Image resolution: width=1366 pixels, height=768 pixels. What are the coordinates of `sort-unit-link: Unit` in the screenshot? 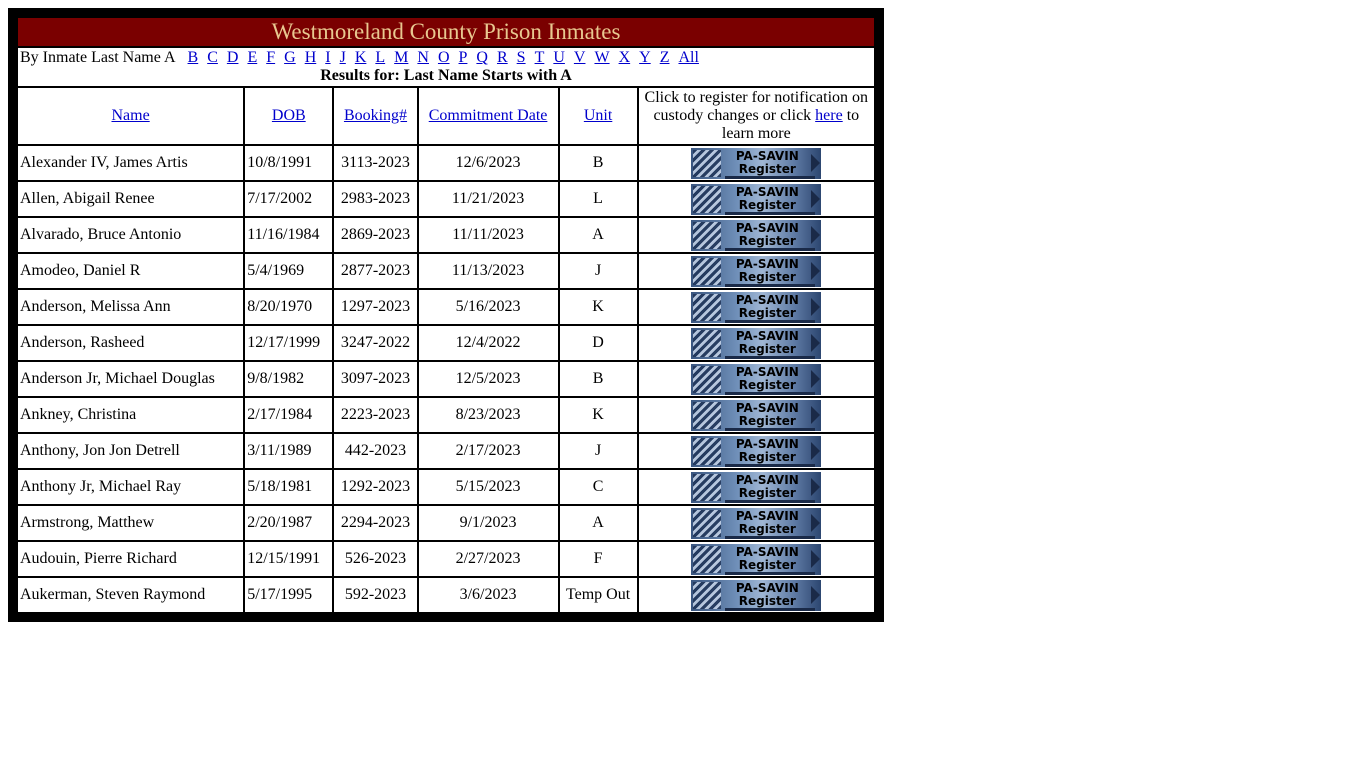 It's located at (598, 115).